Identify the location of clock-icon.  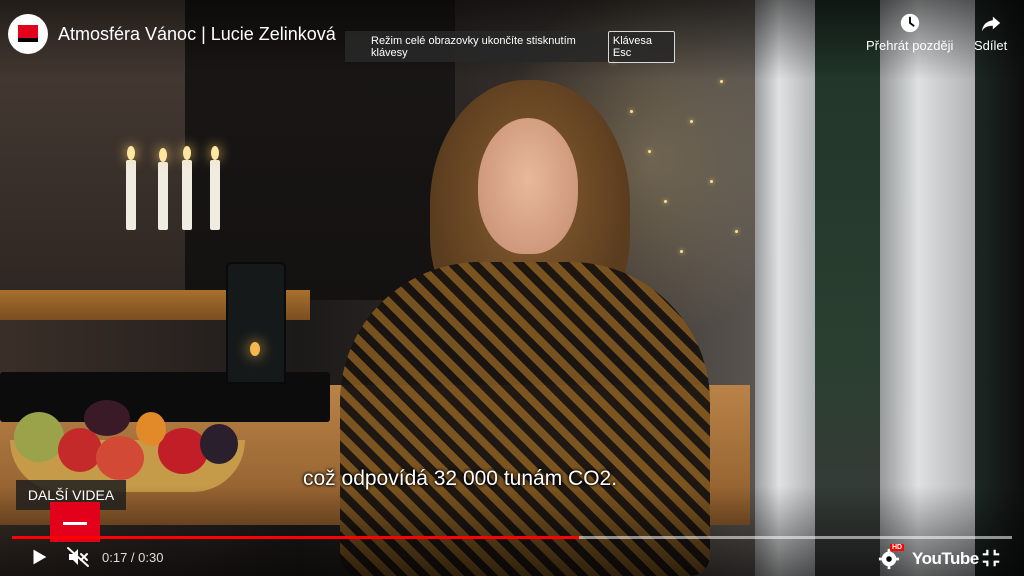
(909, 23).